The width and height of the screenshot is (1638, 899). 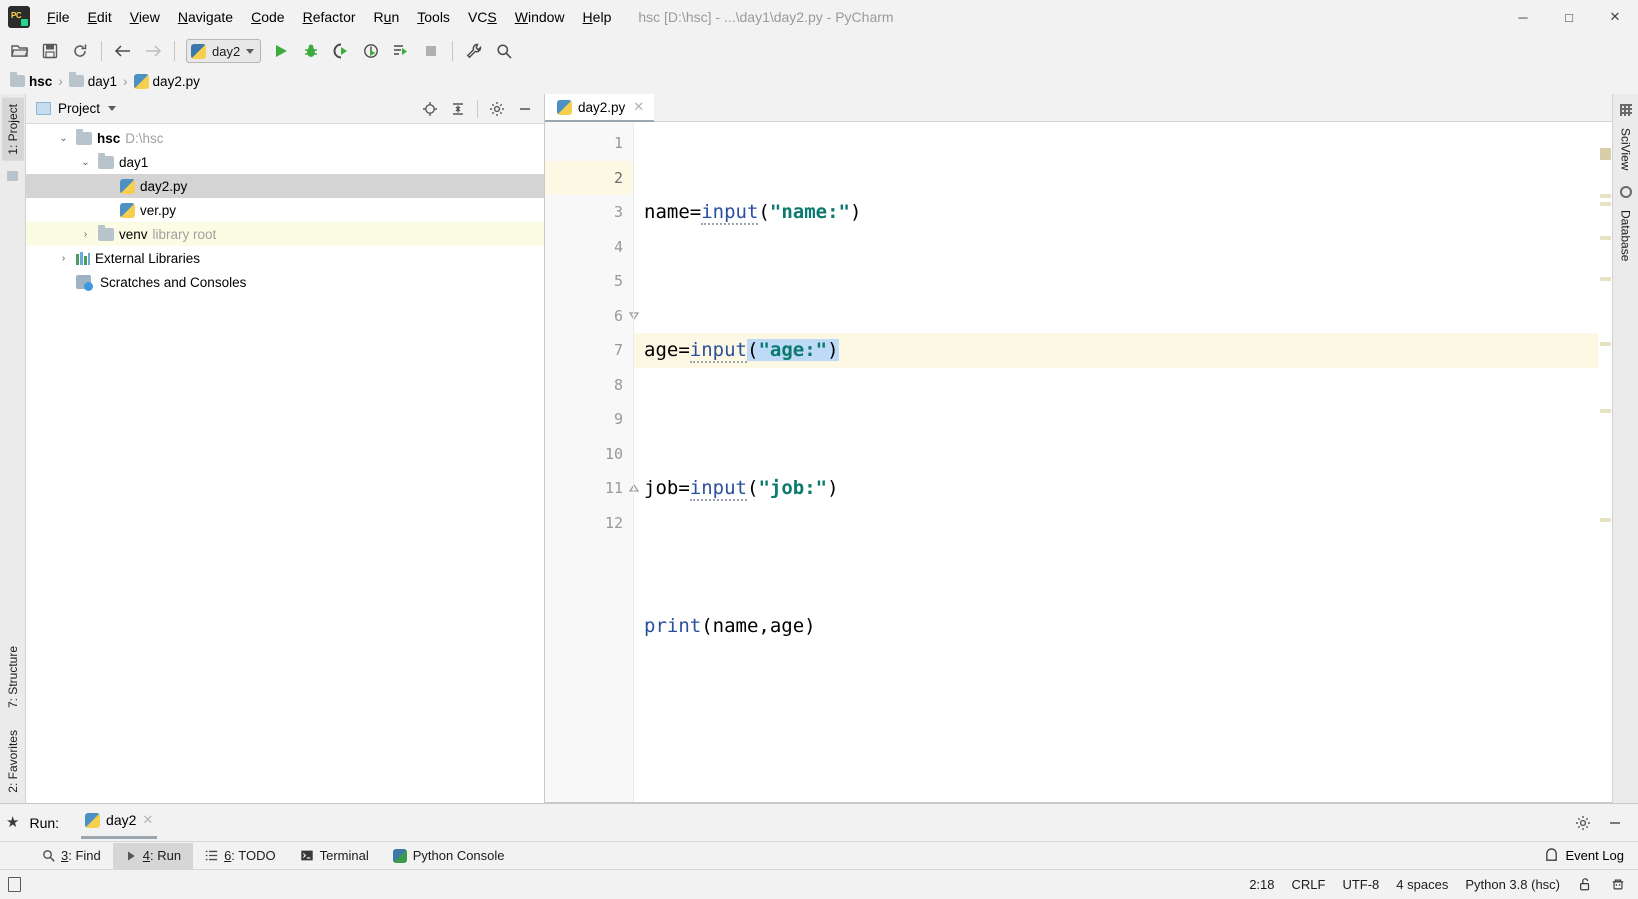 What do you see at coordinates (1605, 238) in the screenshot?
I see `scrollbar-marker` at bounding box center [1605, 238].